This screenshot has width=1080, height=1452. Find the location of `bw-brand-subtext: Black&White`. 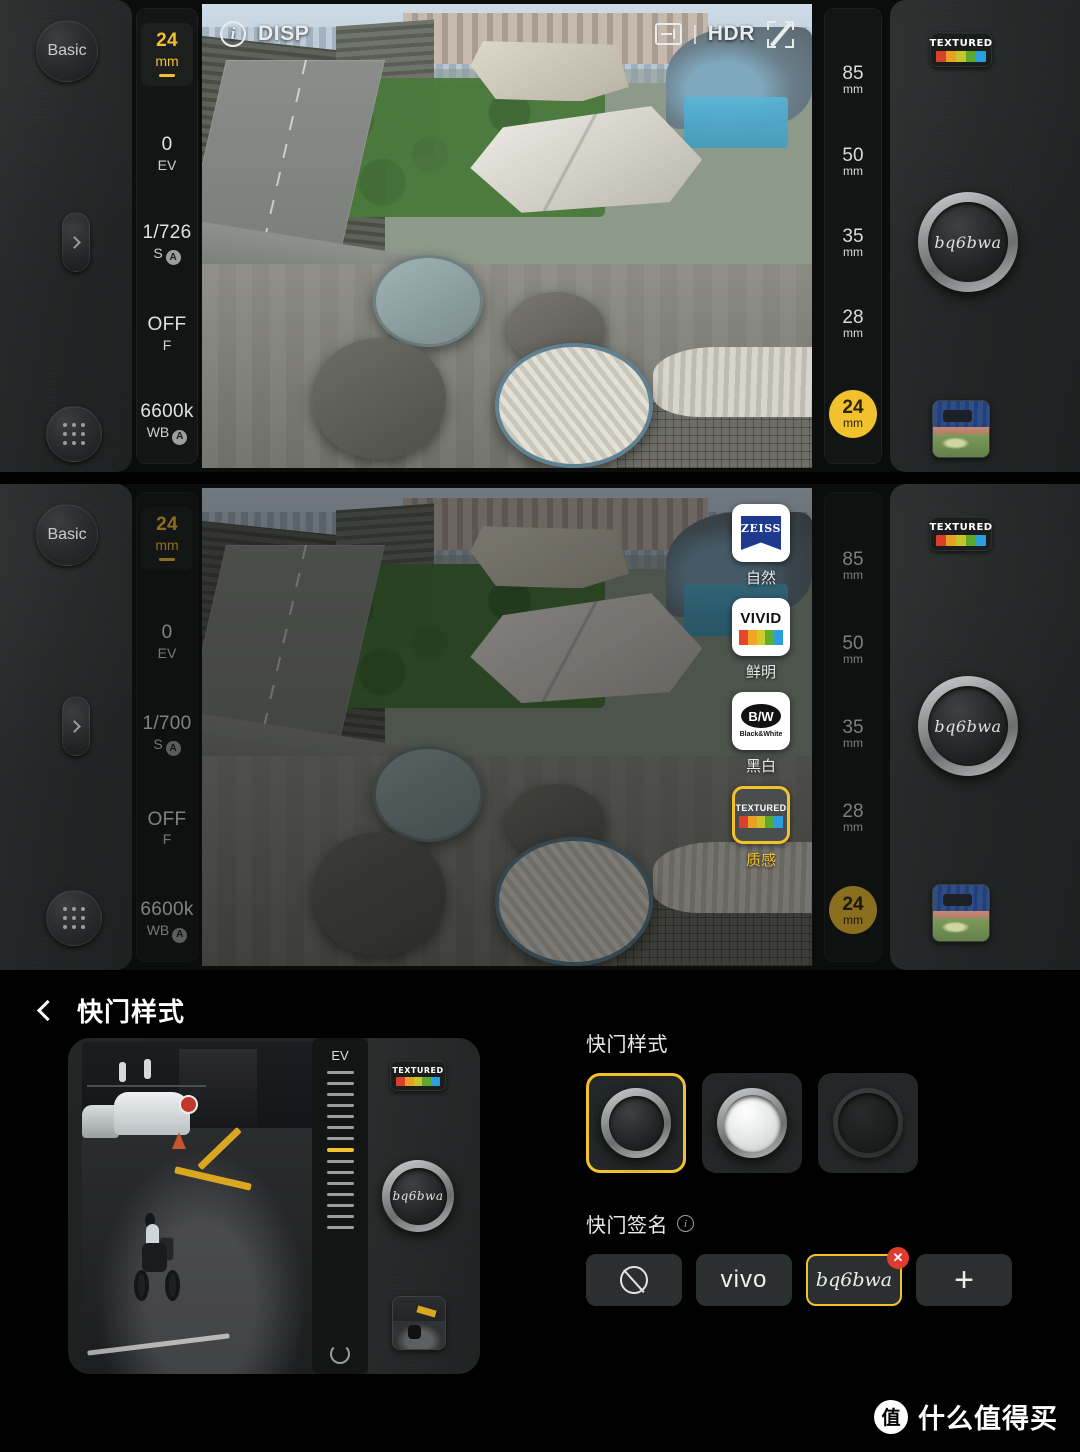

bw-brand-subtext: Black&White is located at coordinates (761, 734).